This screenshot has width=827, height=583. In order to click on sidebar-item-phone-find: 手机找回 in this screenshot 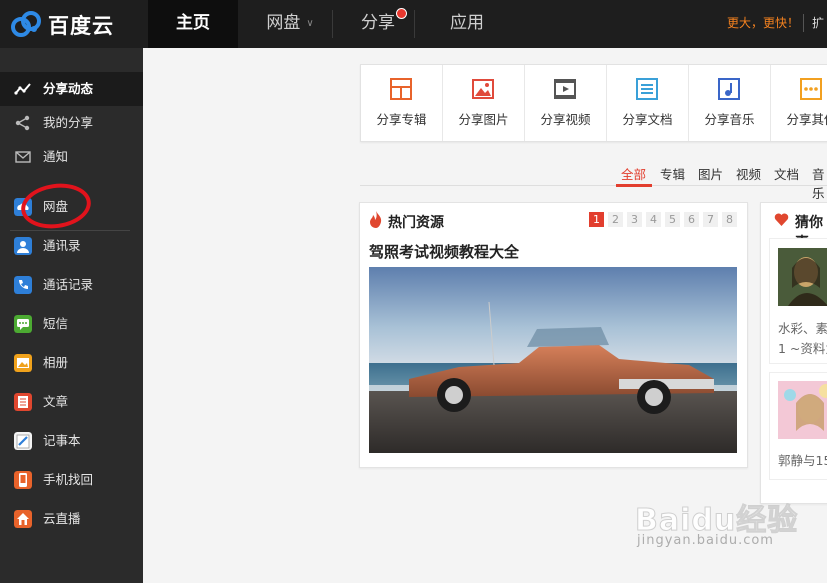, I will do `click(71, 480)`.